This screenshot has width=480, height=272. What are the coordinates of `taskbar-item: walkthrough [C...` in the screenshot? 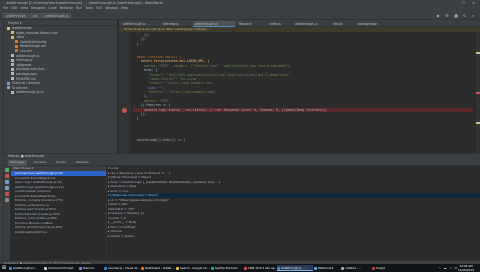 It's located at (26, 268).